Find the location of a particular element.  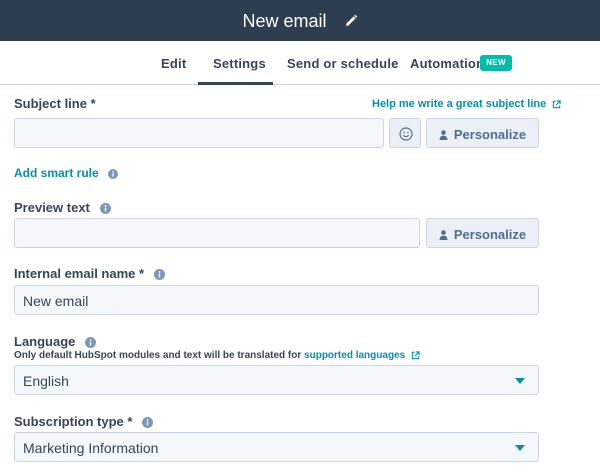

subscription-type-label: Subscription type * is located at coordinates (73, 421).